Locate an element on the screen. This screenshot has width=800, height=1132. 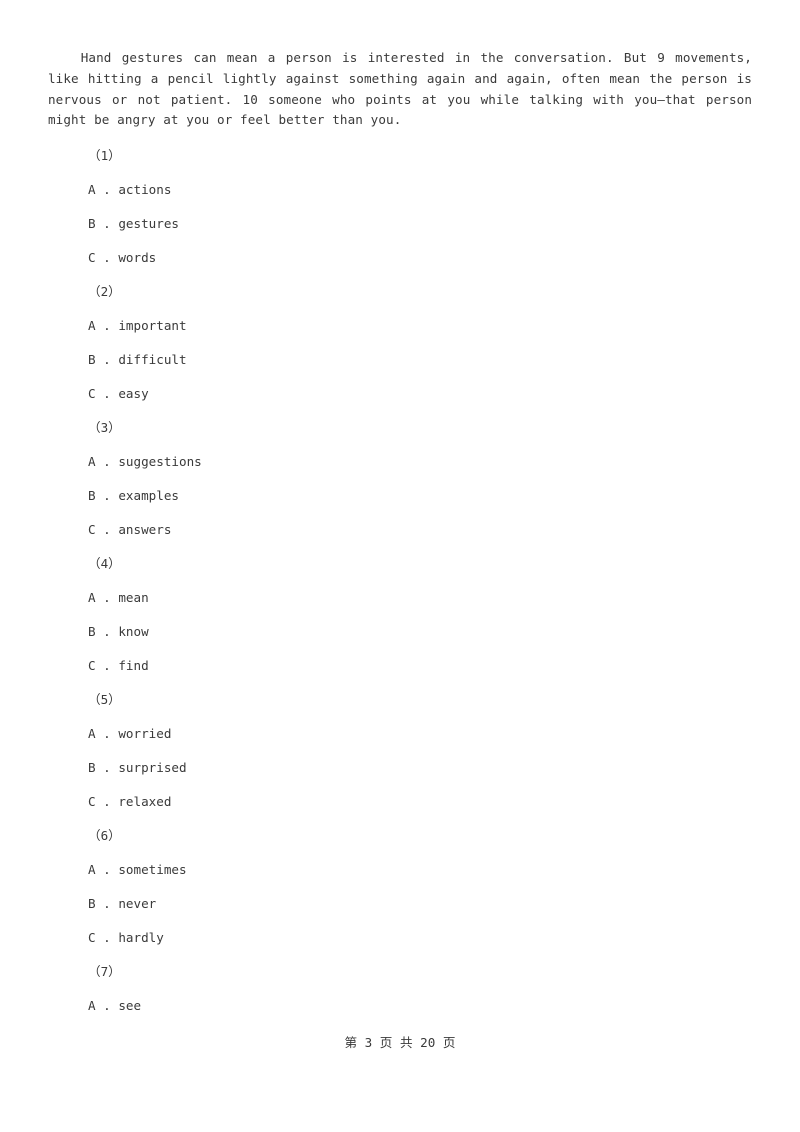
option-text: answers is located at coordinates (145, 530).